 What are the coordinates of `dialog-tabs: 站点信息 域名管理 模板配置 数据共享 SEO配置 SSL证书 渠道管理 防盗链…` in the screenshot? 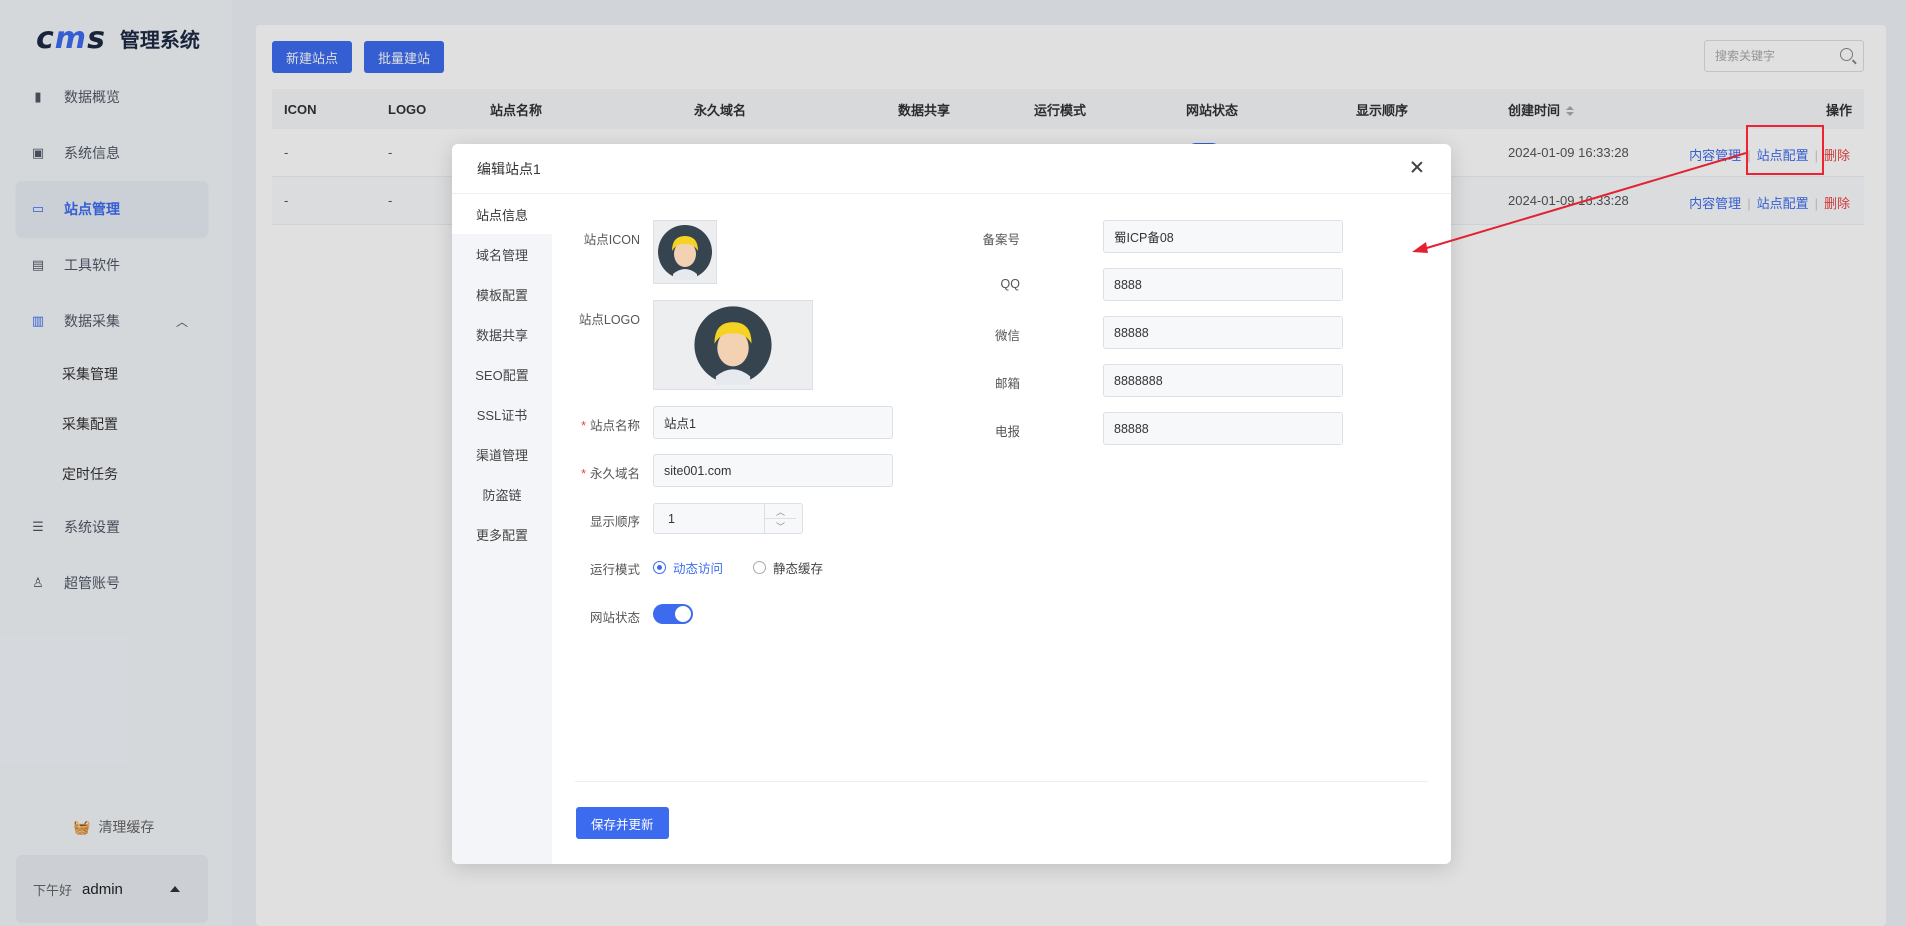 It's located at (502, 529).